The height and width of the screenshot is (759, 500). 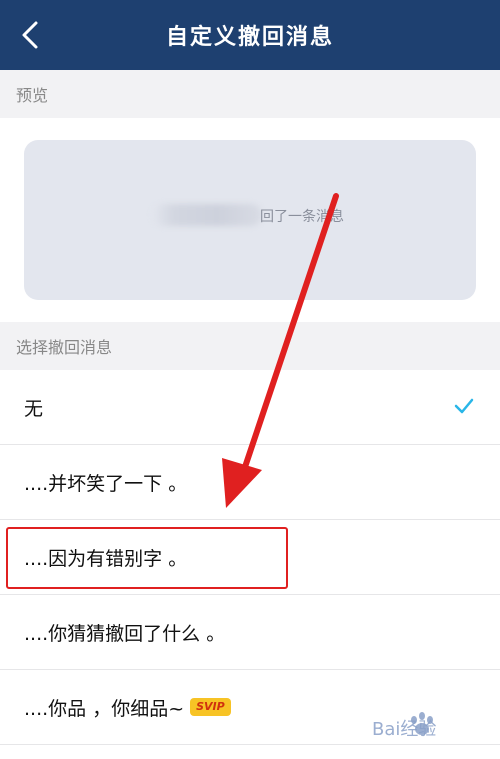 What do you see at coordinates (302, 217) in the screenshot?
I see `preview-message-text: 回了一条消息` at bounding box center [302, 217].